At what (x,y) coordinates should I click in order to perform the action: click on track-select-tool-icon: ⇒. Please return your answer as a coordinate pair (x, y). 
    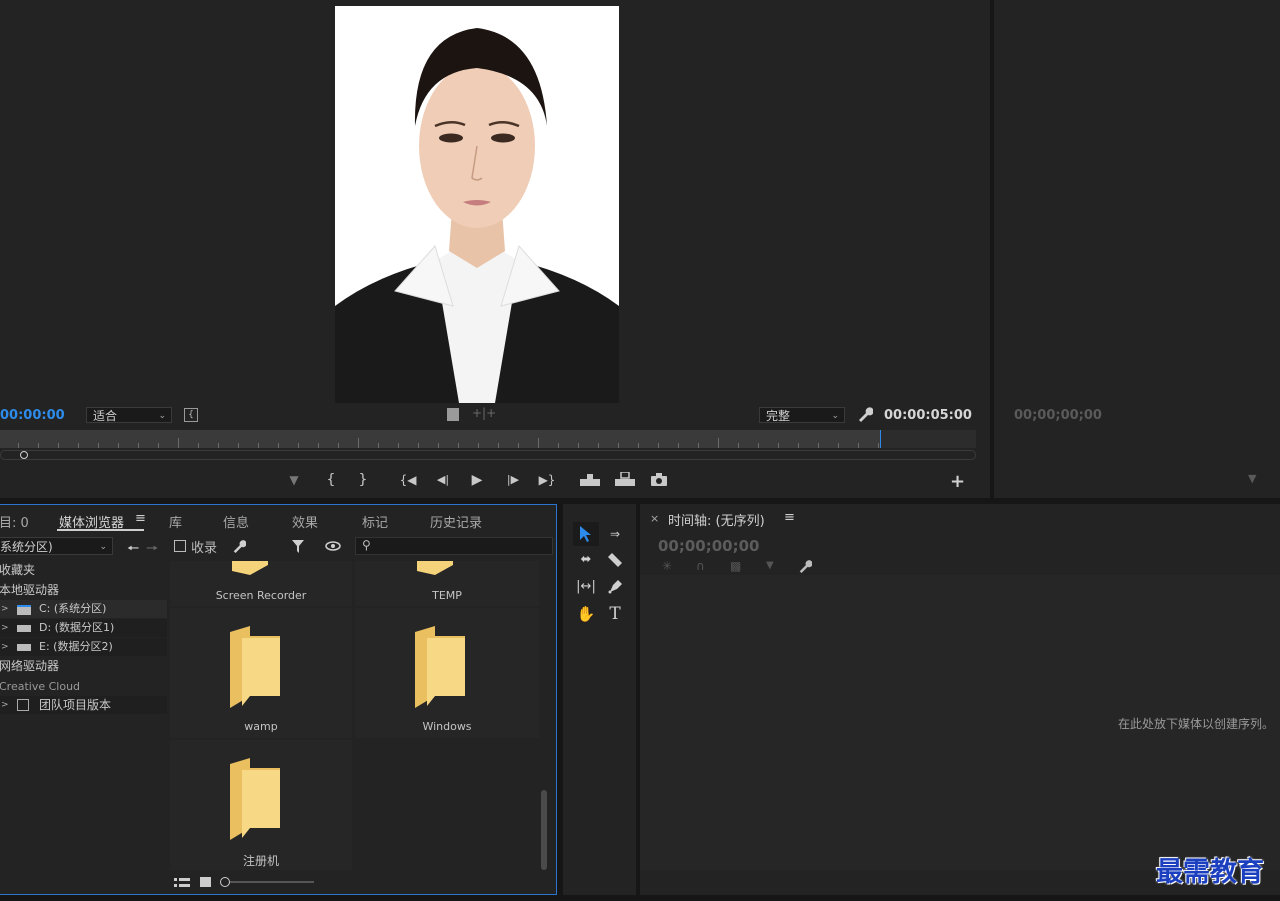
    Looking at the image, I should click on (615, 534).